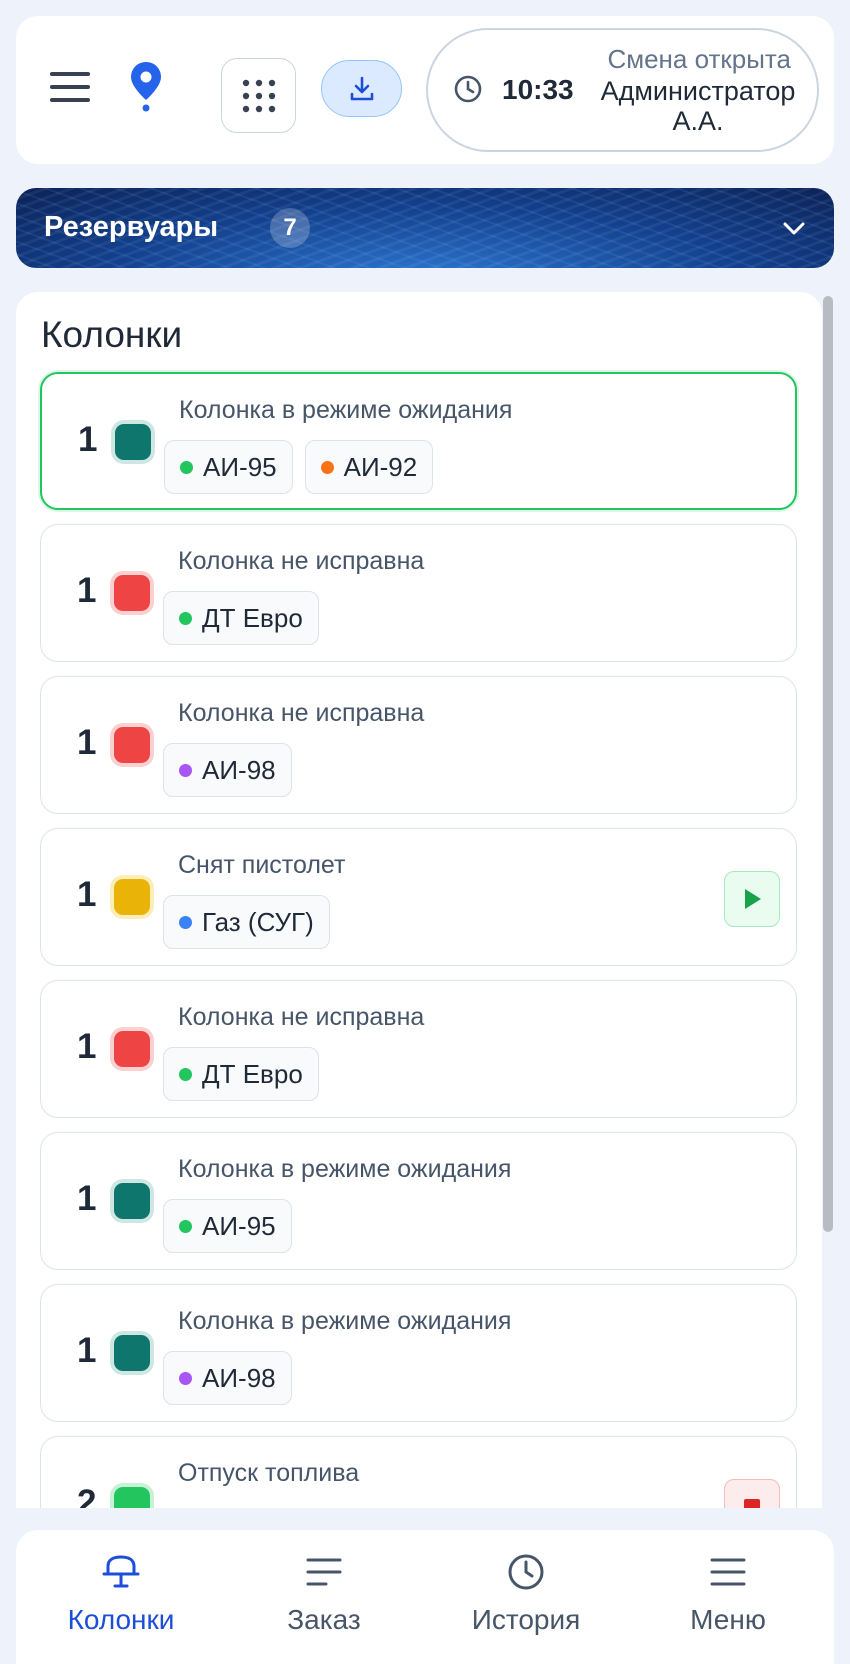 This screenshot has height=1664, width=850. I want to click on start-fueling-button, so click(752, 899).